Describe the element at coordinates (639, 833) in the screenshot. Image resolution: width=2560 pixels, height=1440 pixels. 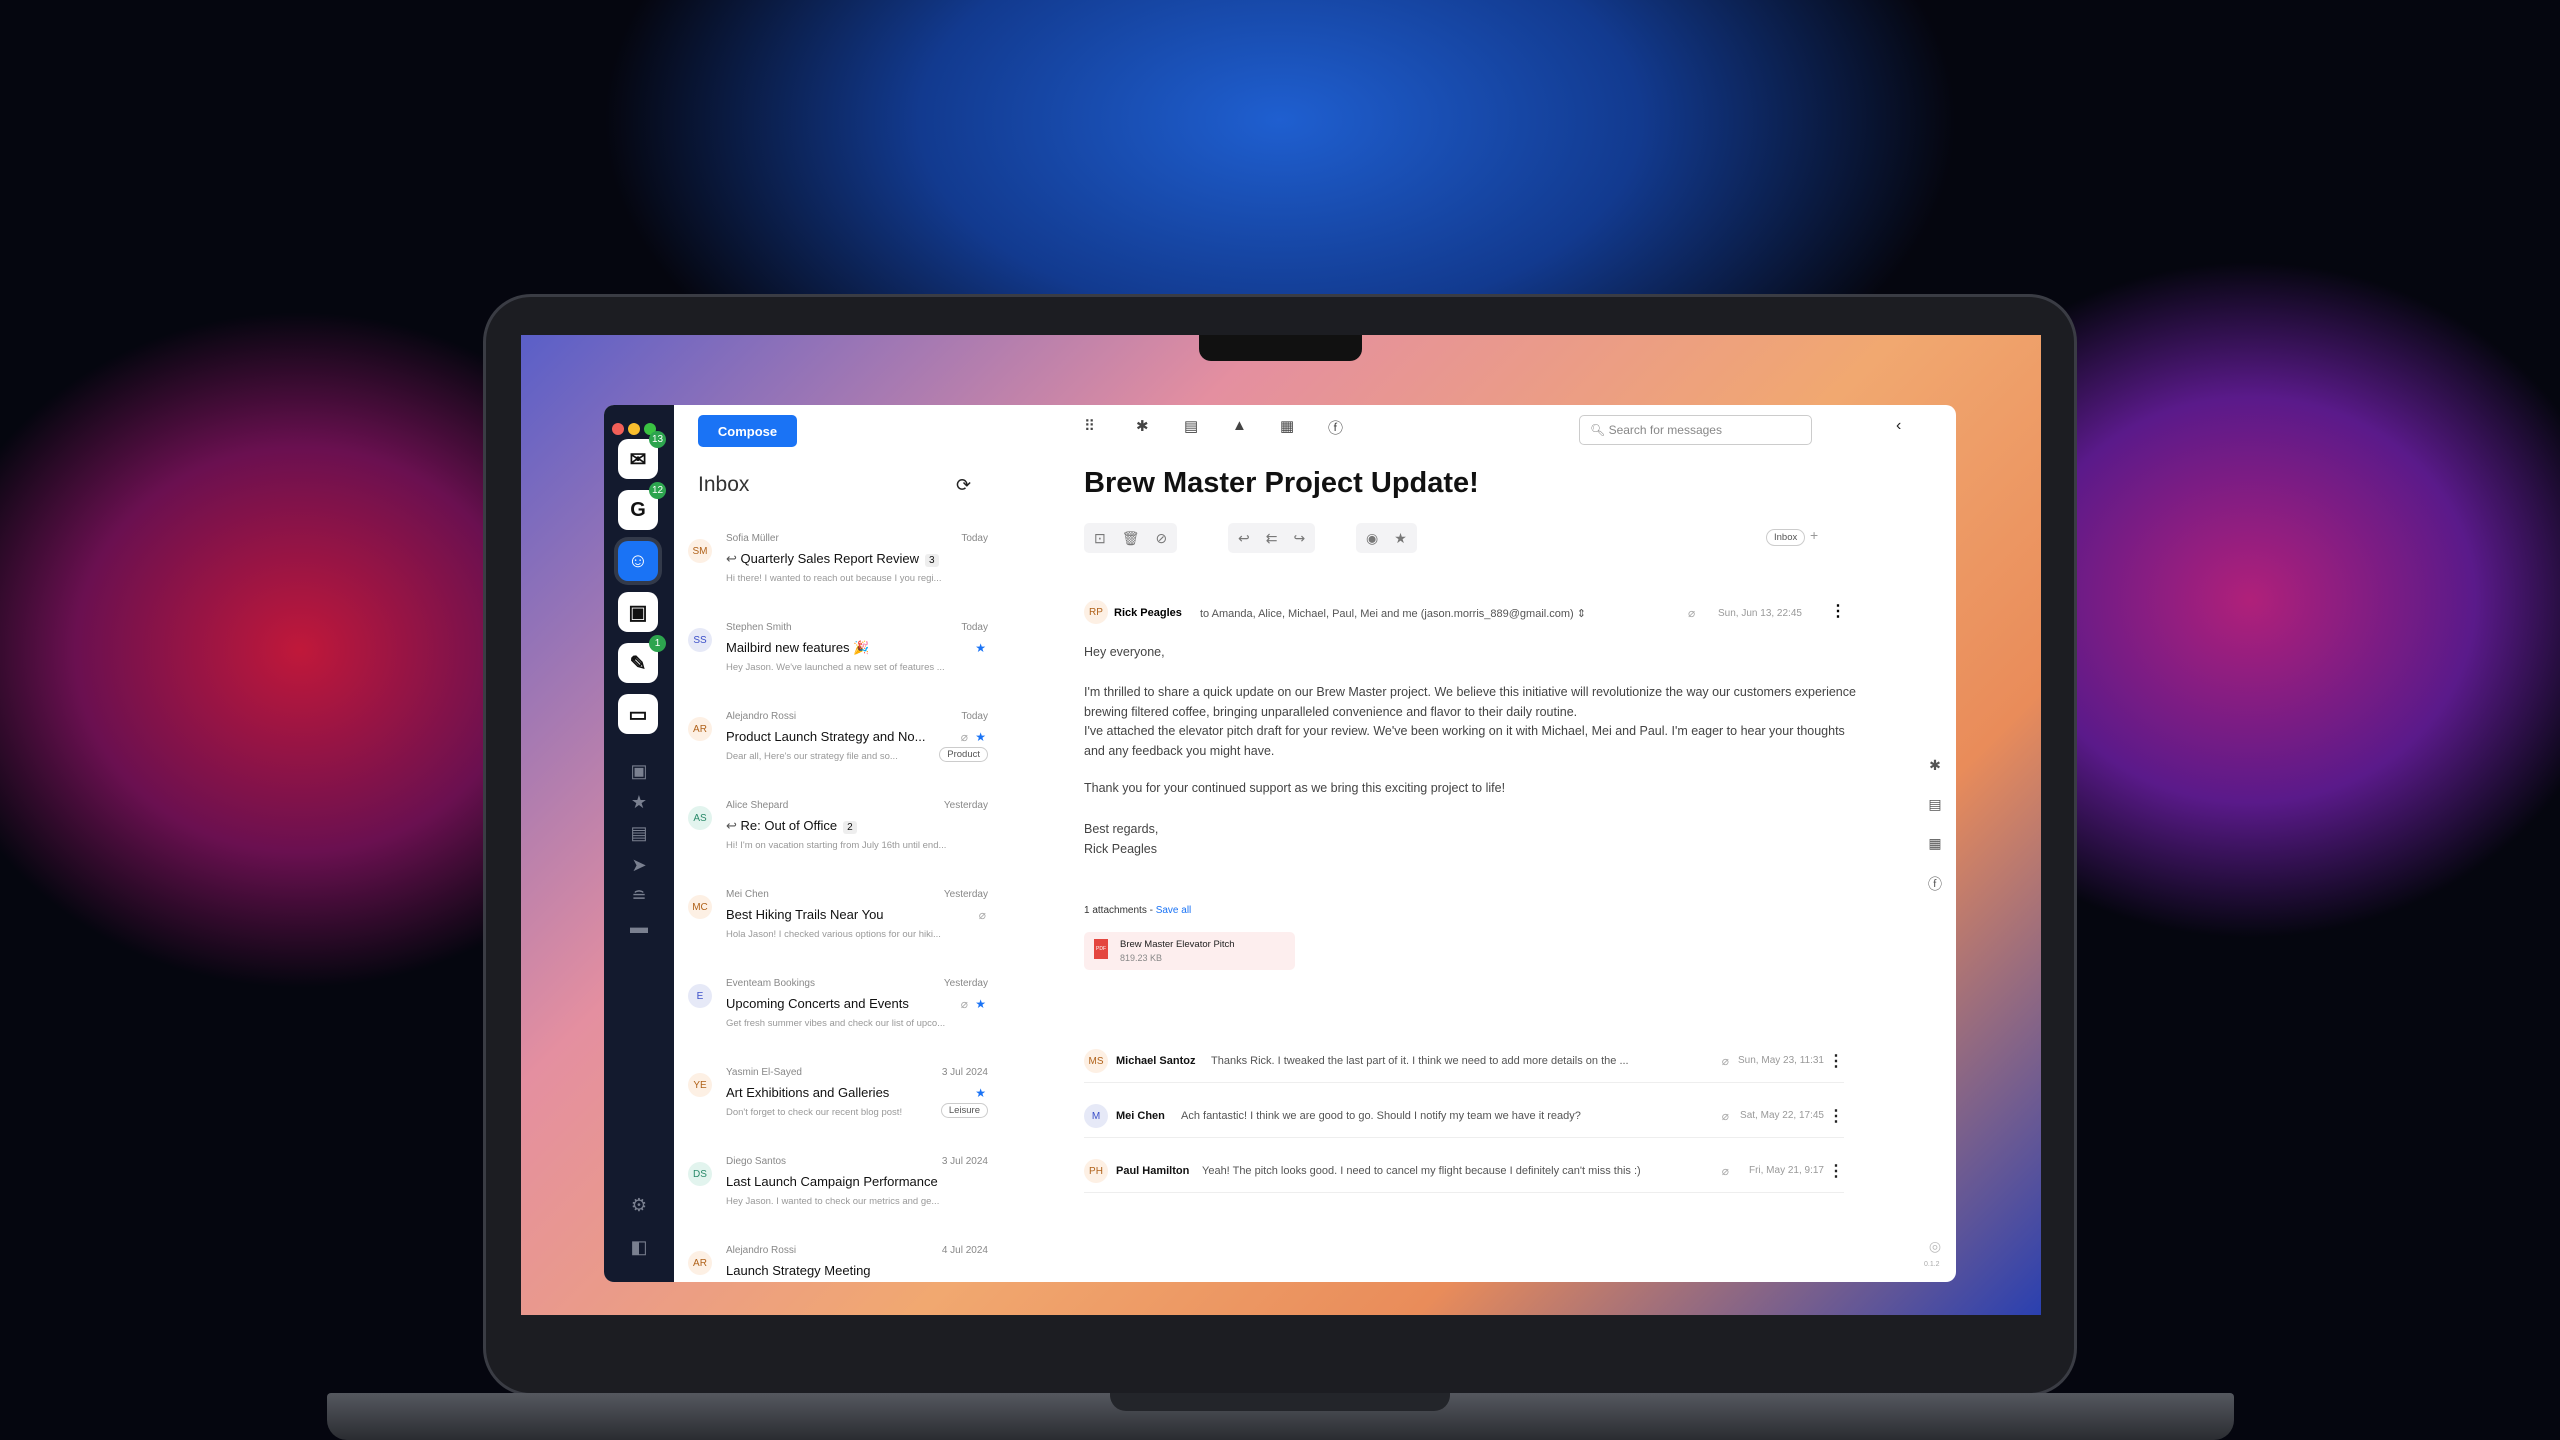
I see `drafts-folder-icon: ▤` at that location.